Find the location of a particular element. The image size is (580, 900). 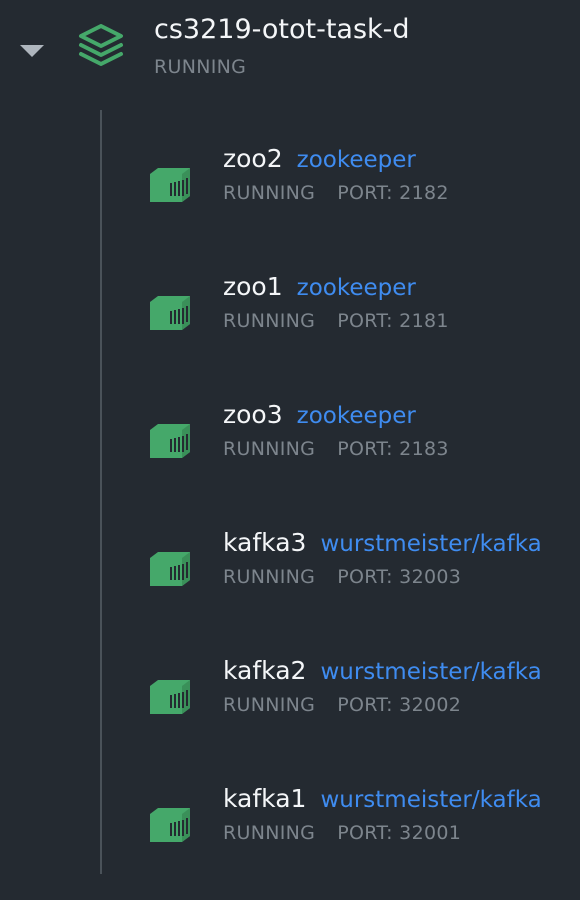

chevron-down-icon is located at coordinates (32, 51).